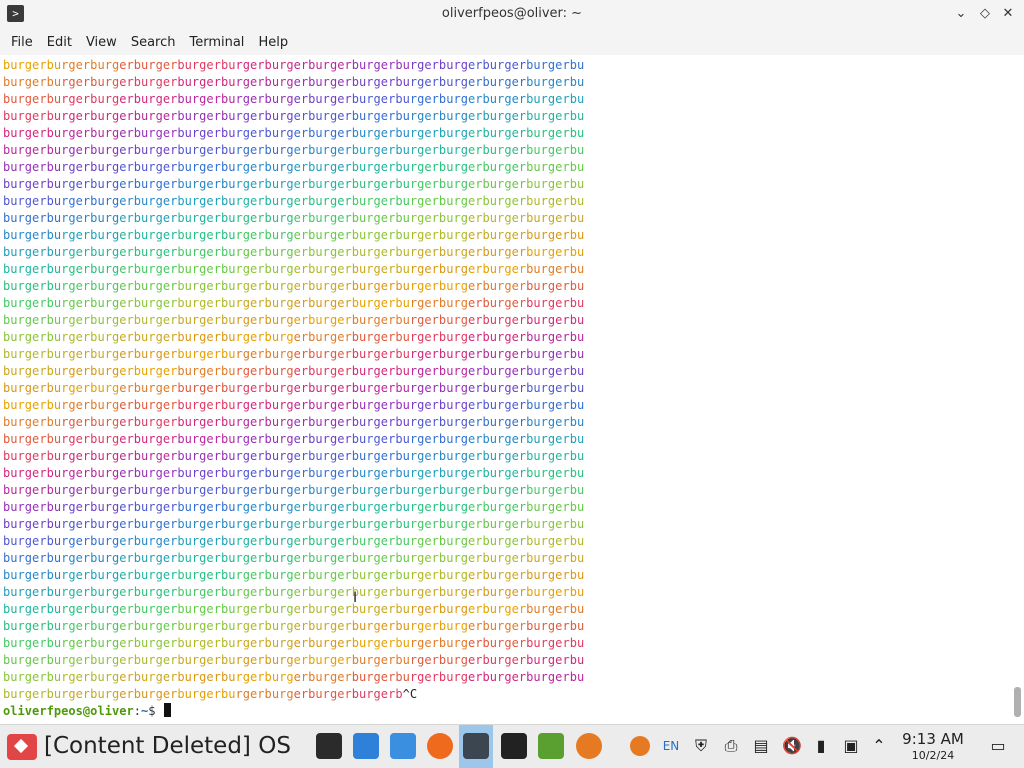 The image size is (1024, 768). What do you see at coordinates (1008, 14) in the screenshot?
I see `close-icon: ✕` at bounding box center [1008, 14].